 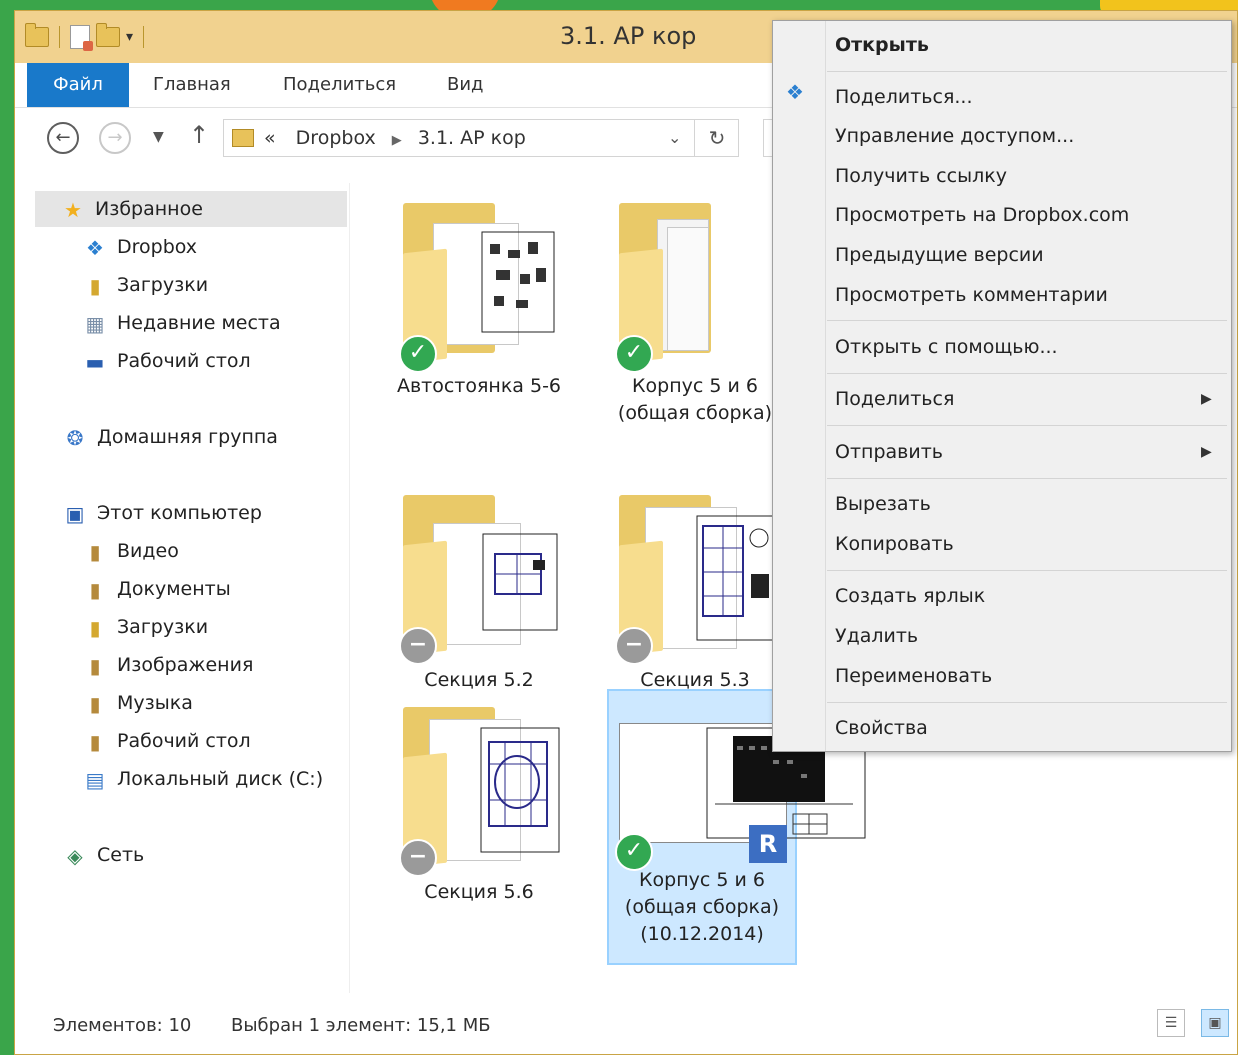 What do you see at coordinates (108, 35) in the screenshot?
I see `new-folder-icon` at bounding box center [108, 35].